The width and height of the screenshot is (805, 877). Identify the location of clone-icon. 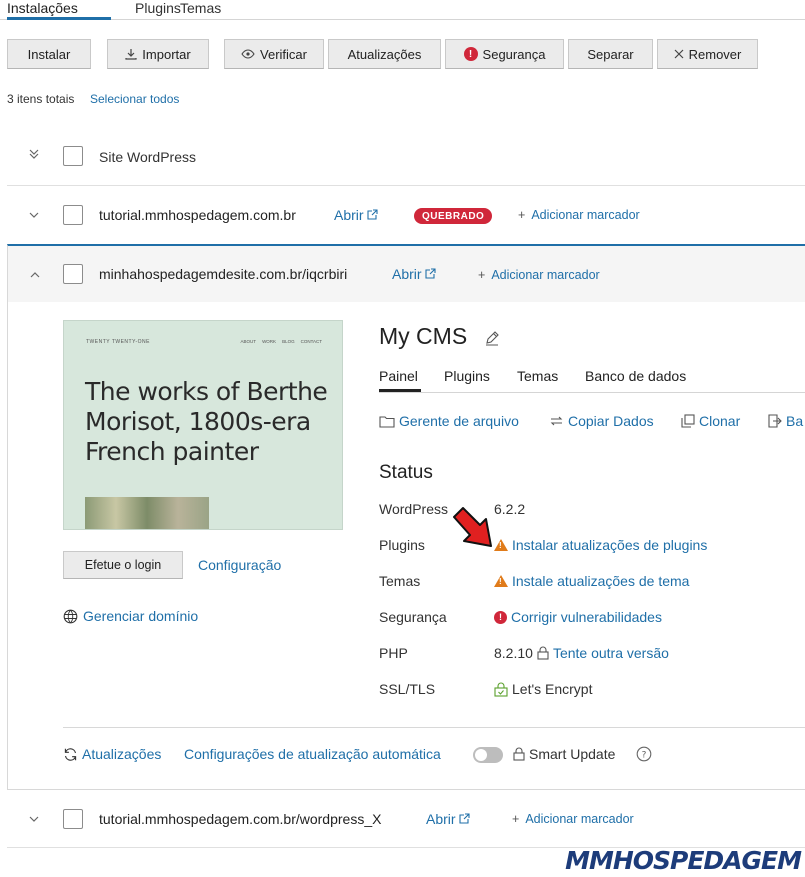
(688, 421).